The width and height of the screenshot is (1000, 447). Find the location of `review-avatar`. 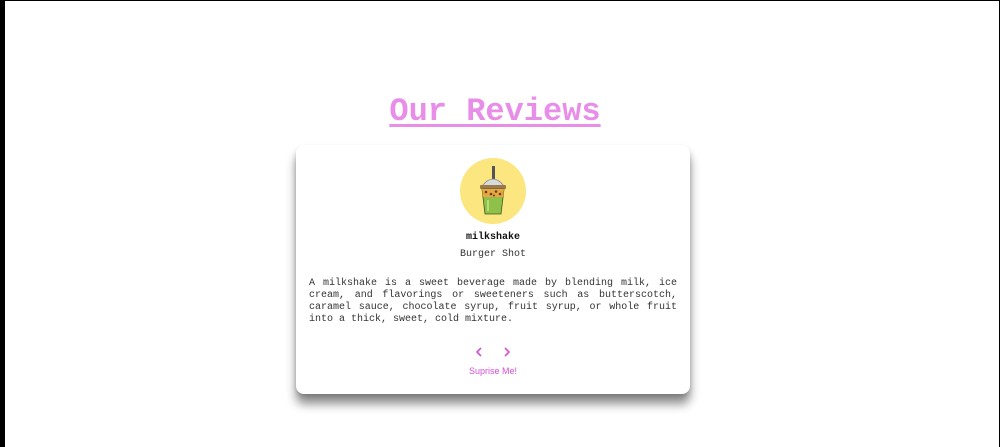

review-avatar is located at coordinates (493, 191).